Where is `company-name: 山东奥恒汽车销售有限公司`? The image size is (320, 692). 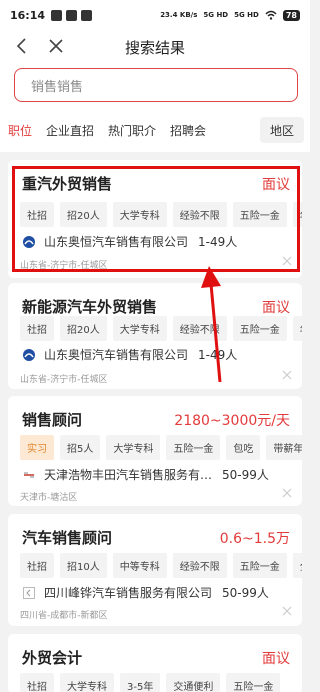
company-name: 山东奥恒汽车销售有限公司 is located at coordinates (116, 355).